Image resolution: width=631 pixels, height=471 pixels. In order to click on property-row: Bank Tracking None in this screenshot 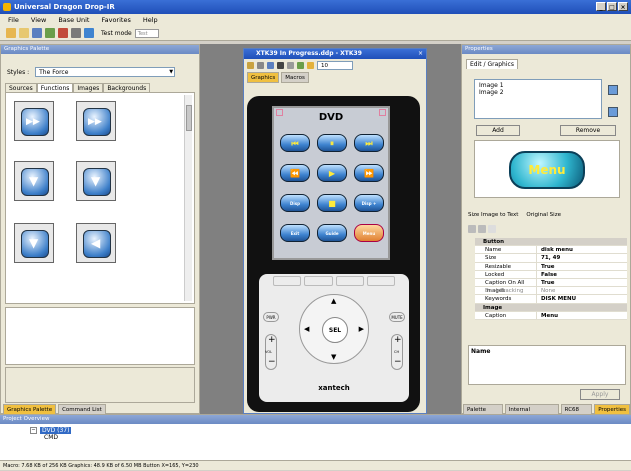, I will do `click(551, 291)`.